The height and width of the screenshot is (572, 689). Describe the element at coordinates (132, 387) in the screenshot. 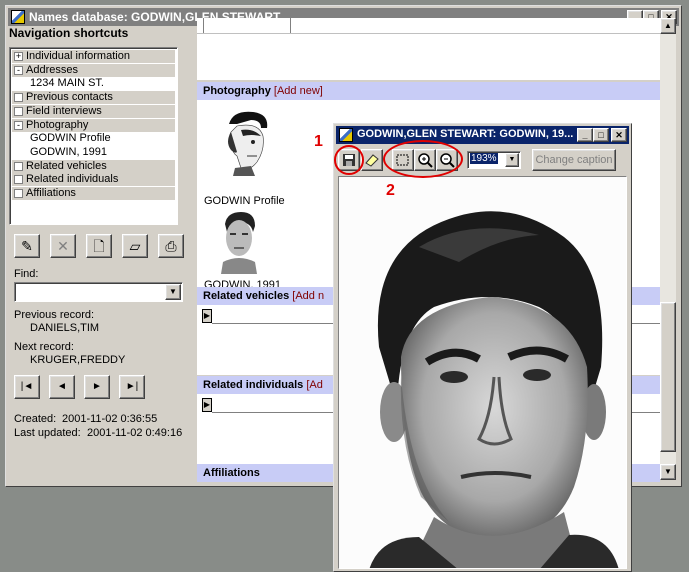

I see `last-record-button: ►|` at that location.